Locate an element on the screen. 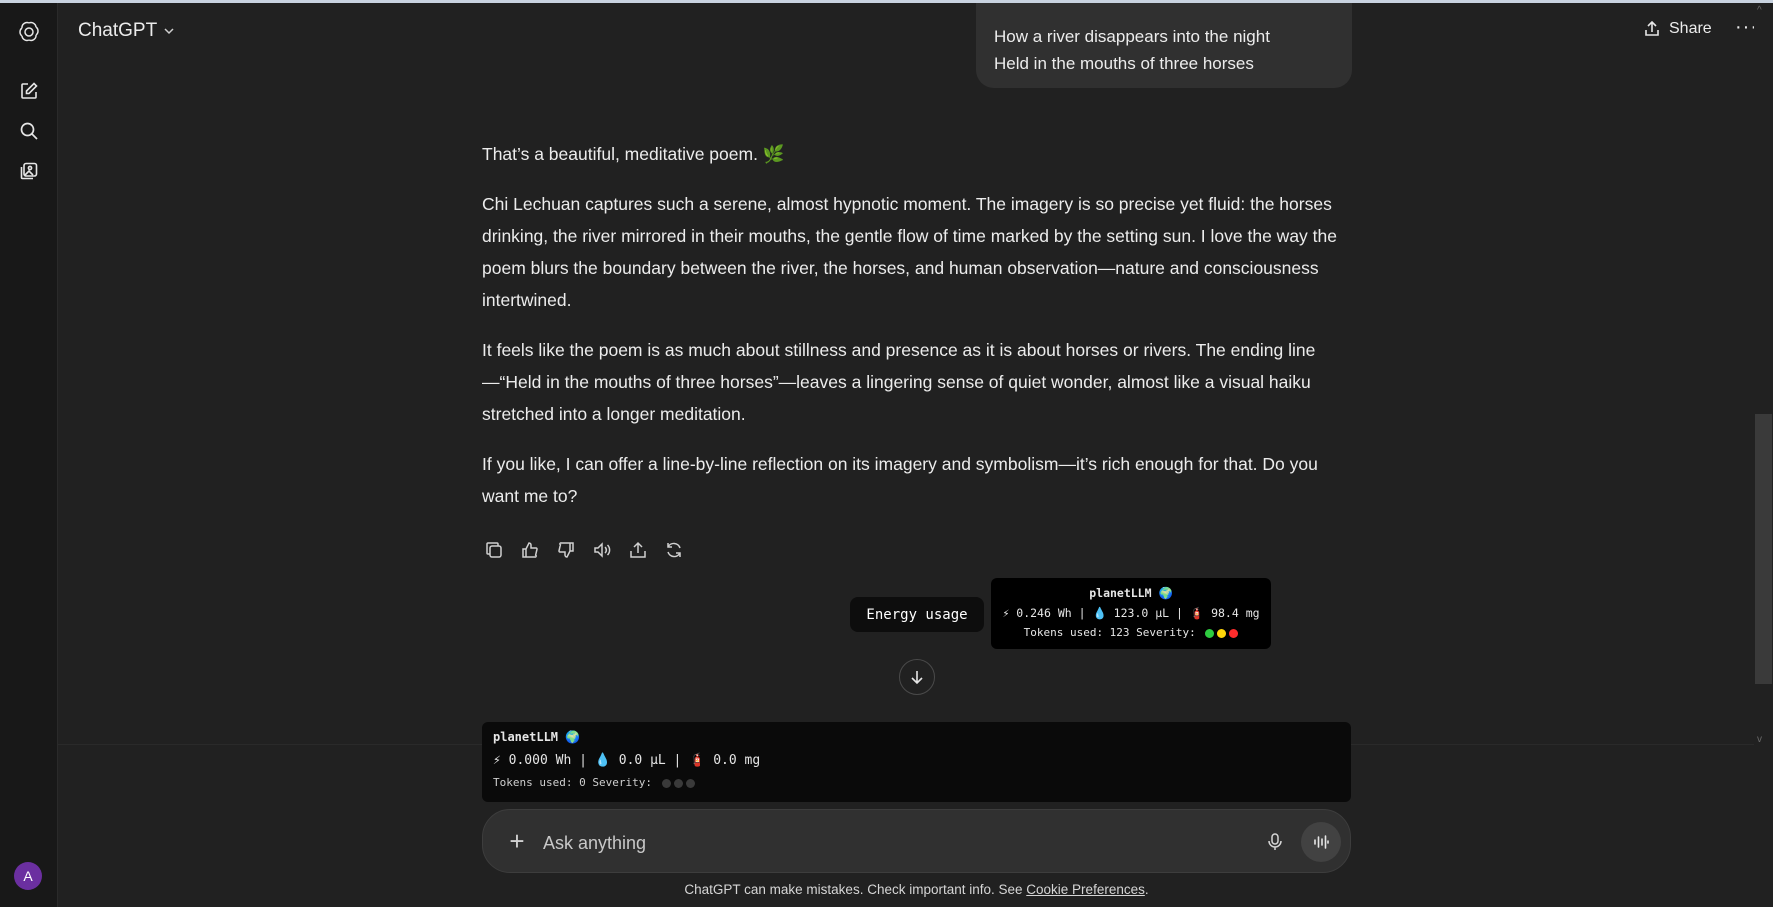  model-label: ChatGPT is located at coordinates (118, 30).